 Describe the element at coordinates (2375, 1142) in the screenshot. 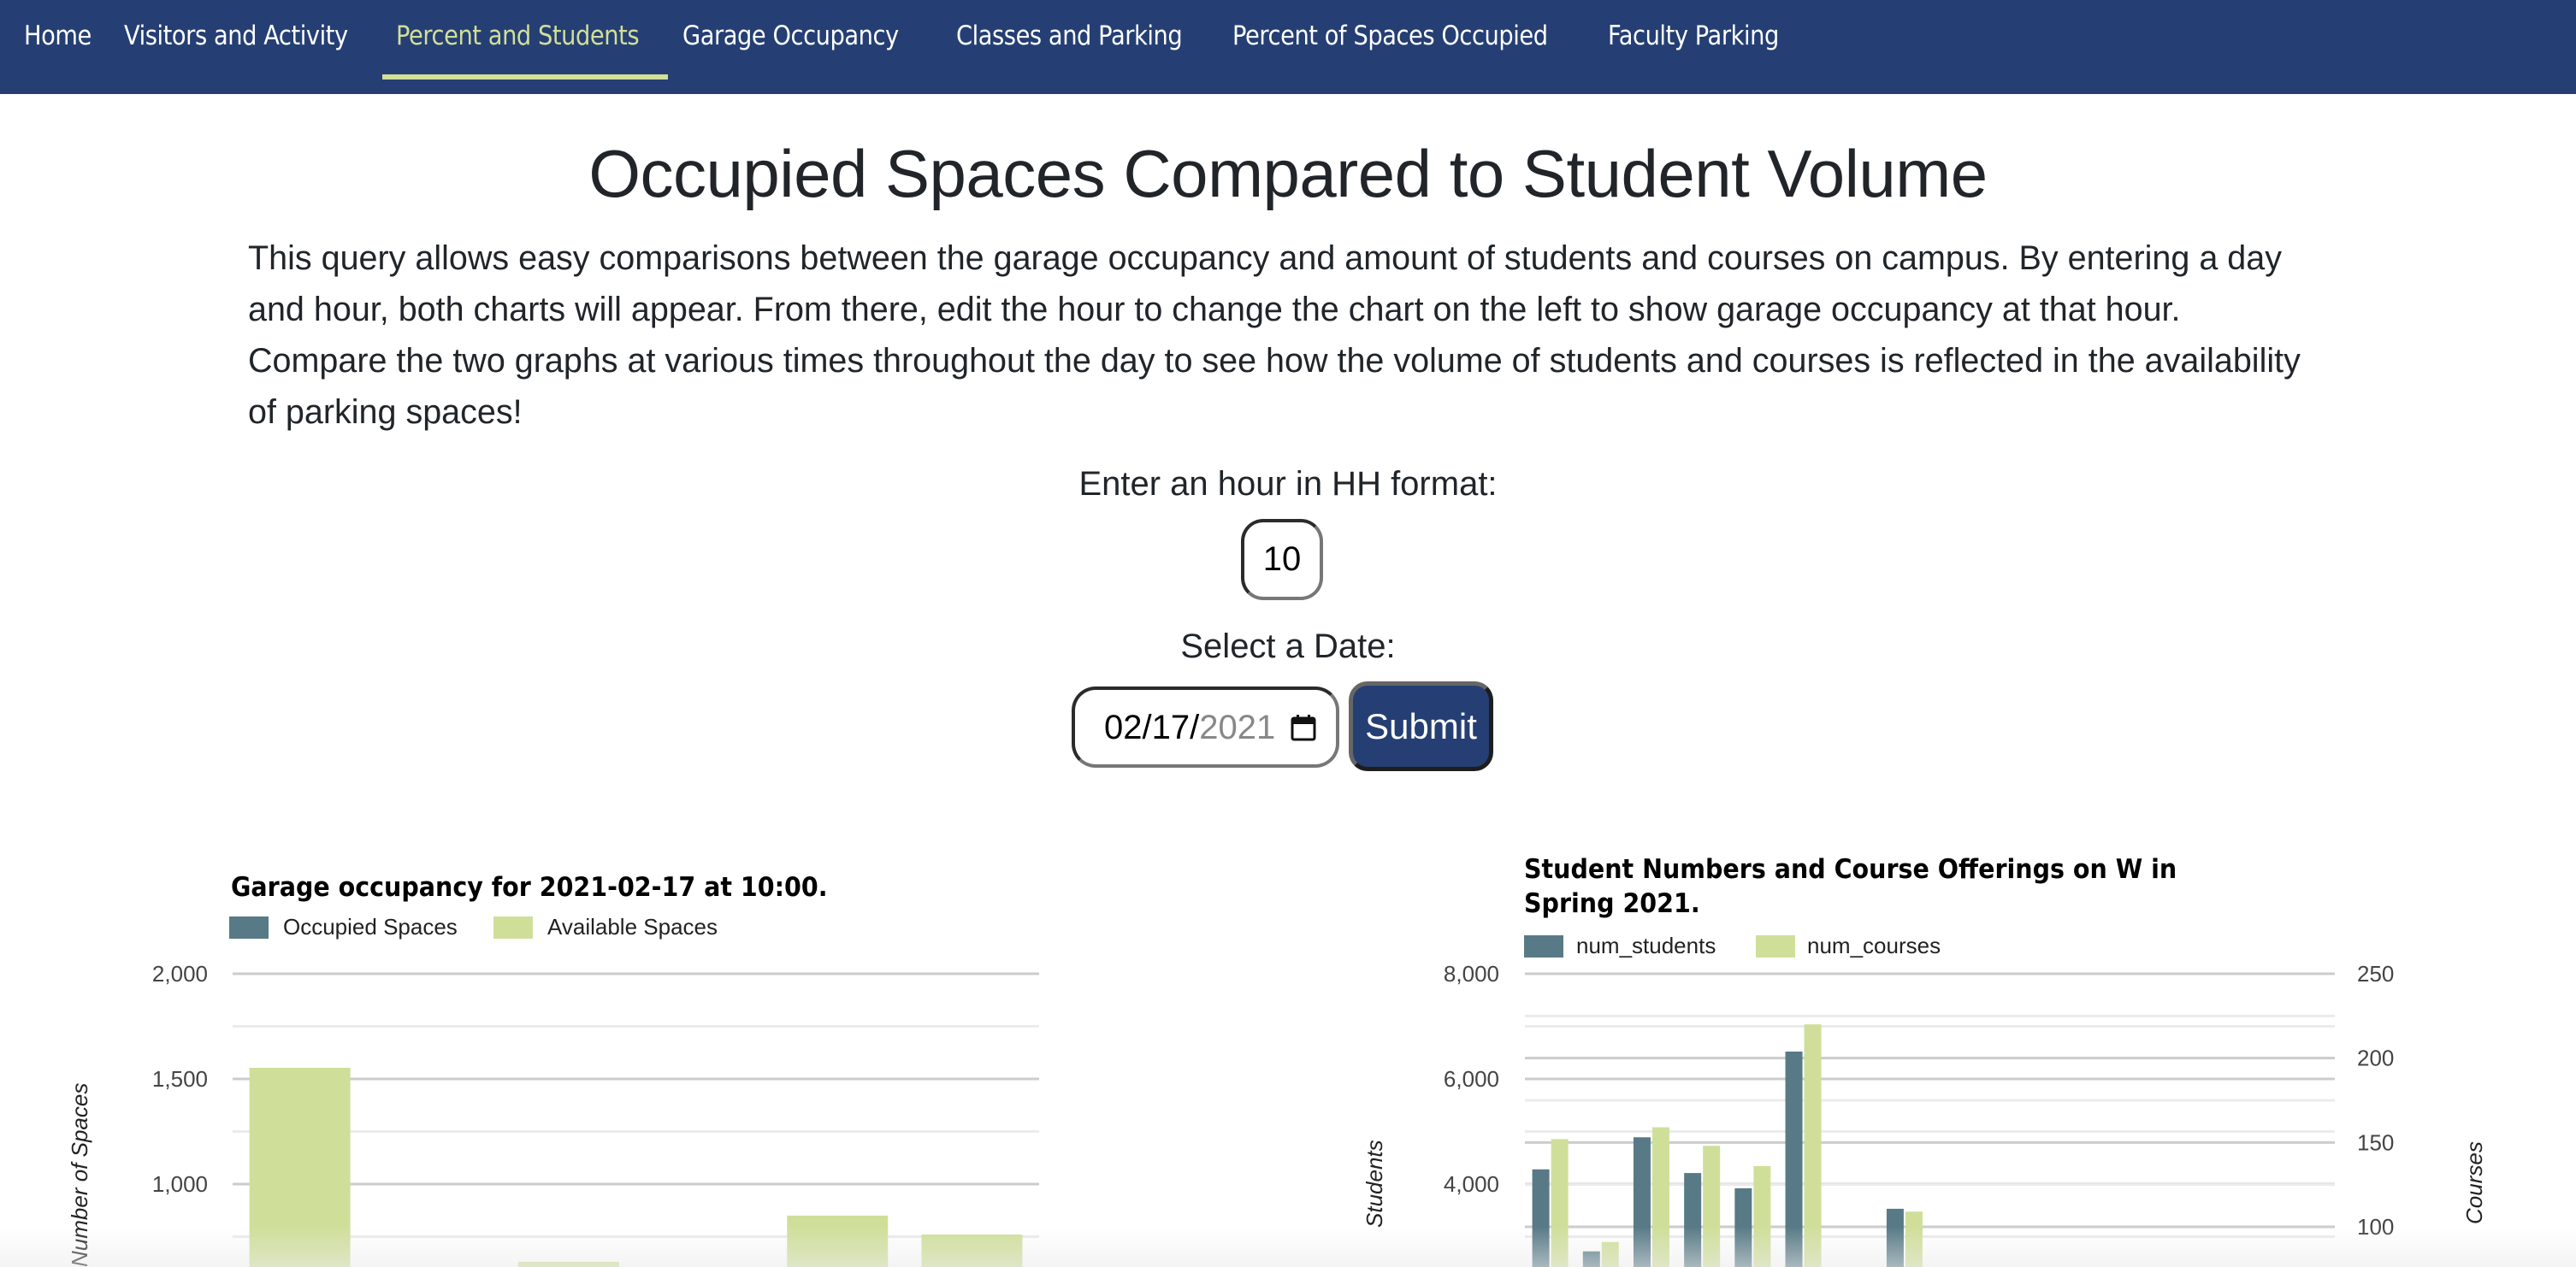

I see `y-tick-label-right: 150` at that location.